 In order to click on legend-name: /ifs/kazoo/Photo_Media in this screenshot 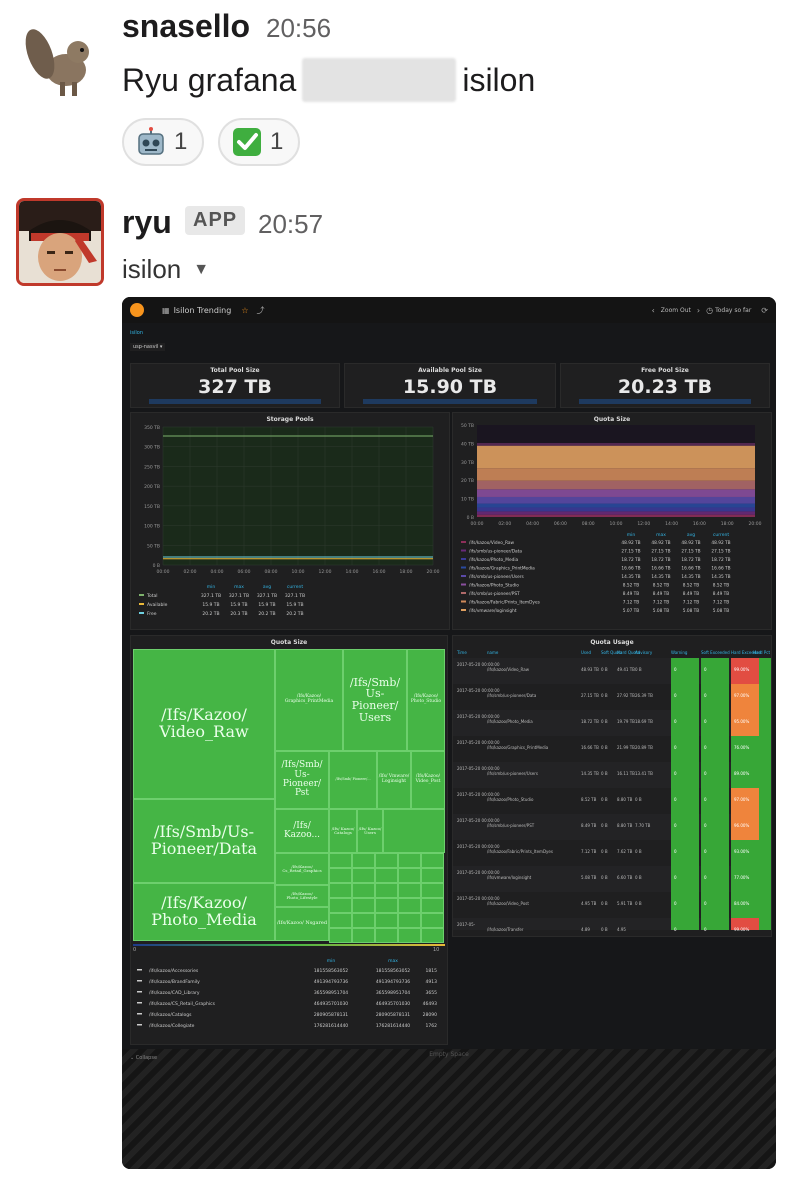, I will do `click(494, 560)`.